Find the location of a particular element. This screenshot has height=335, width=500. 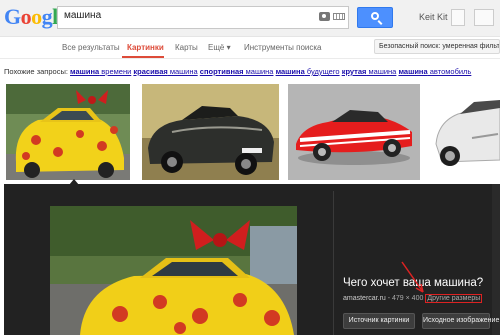

search-input: машина is located at coordinates (203, 17).